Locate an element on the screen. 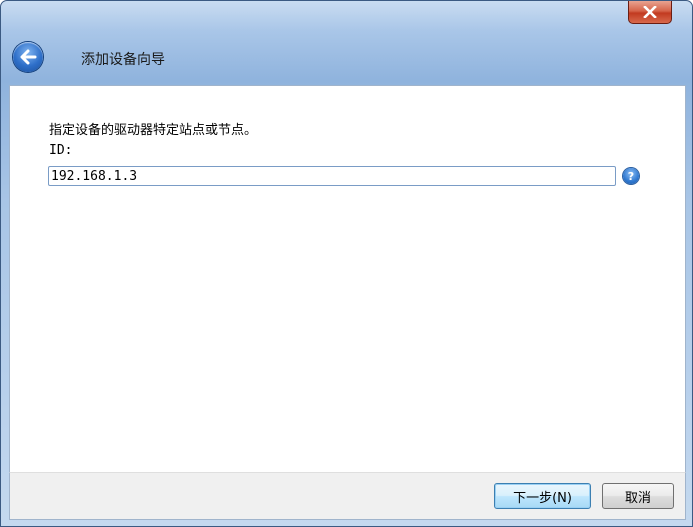  close-button is located at coordinates (650, 12).